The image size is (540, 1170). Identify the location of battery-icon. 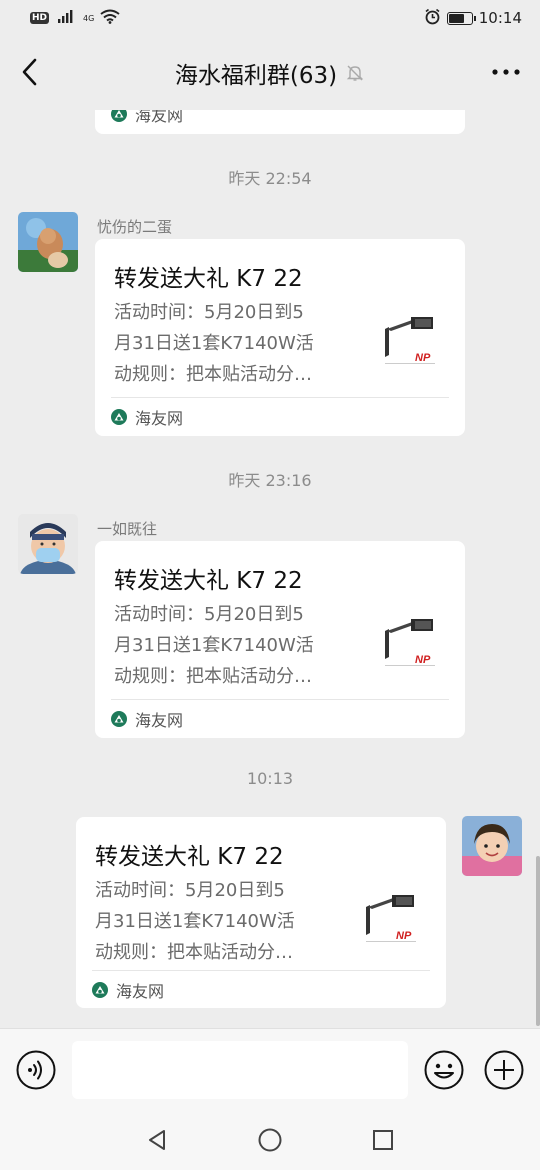
(461, 18).